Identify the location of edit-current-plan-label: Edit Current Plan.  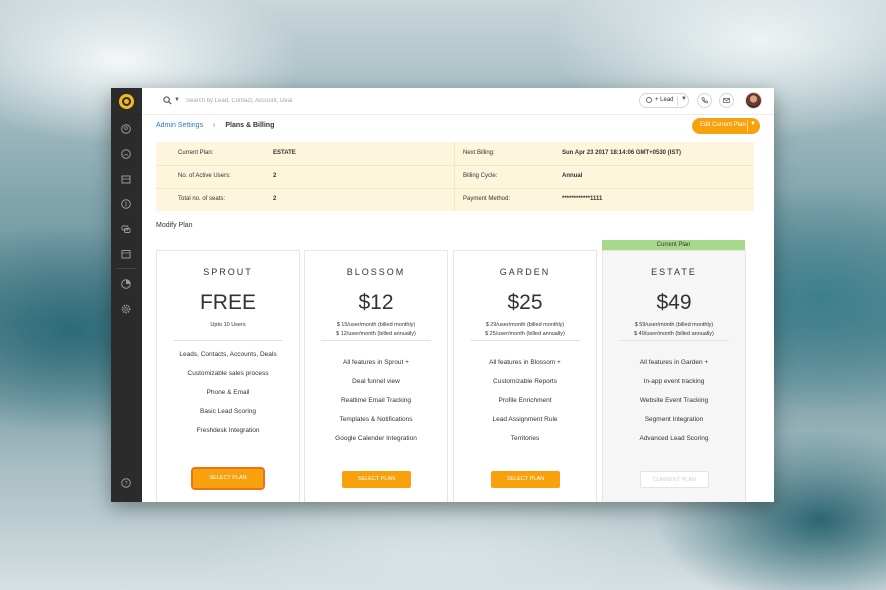
(723, 125).